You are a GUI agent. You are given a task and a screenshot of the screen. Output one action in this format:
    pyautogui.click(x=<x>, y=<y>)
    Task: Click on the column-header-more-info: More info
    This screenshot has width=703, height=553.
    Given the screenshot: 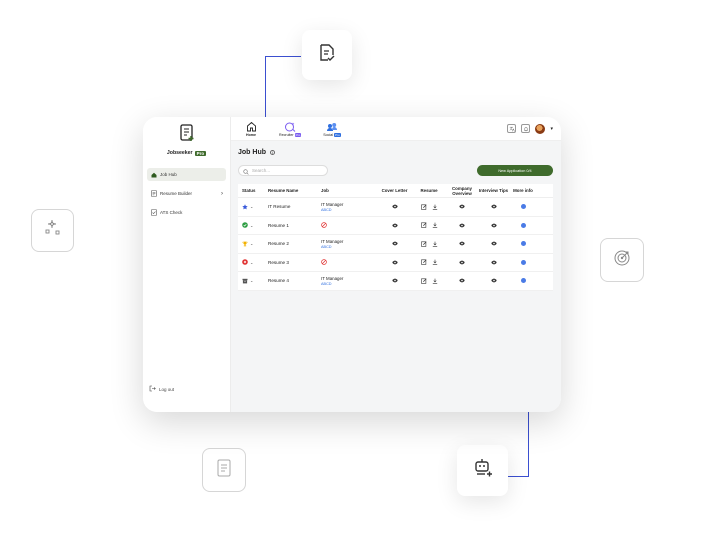 What is the action you would take?
    pyautogui.click(x=523, y=190)
    